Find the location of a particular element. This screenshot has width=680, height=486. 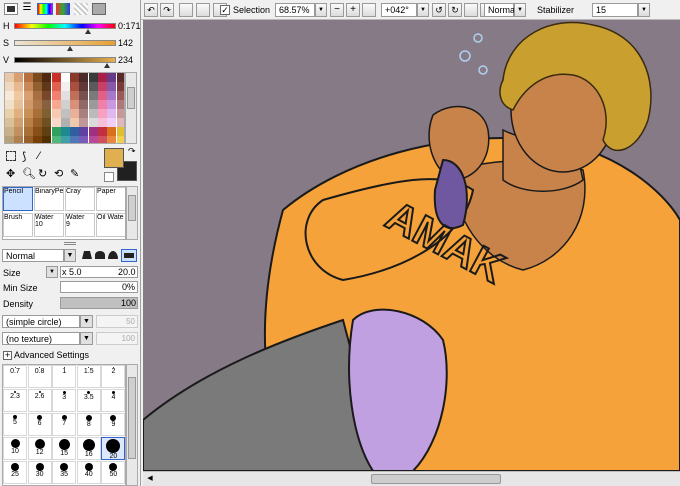

brush-tool-6: Water 9 is located at coordinates (80, 225).